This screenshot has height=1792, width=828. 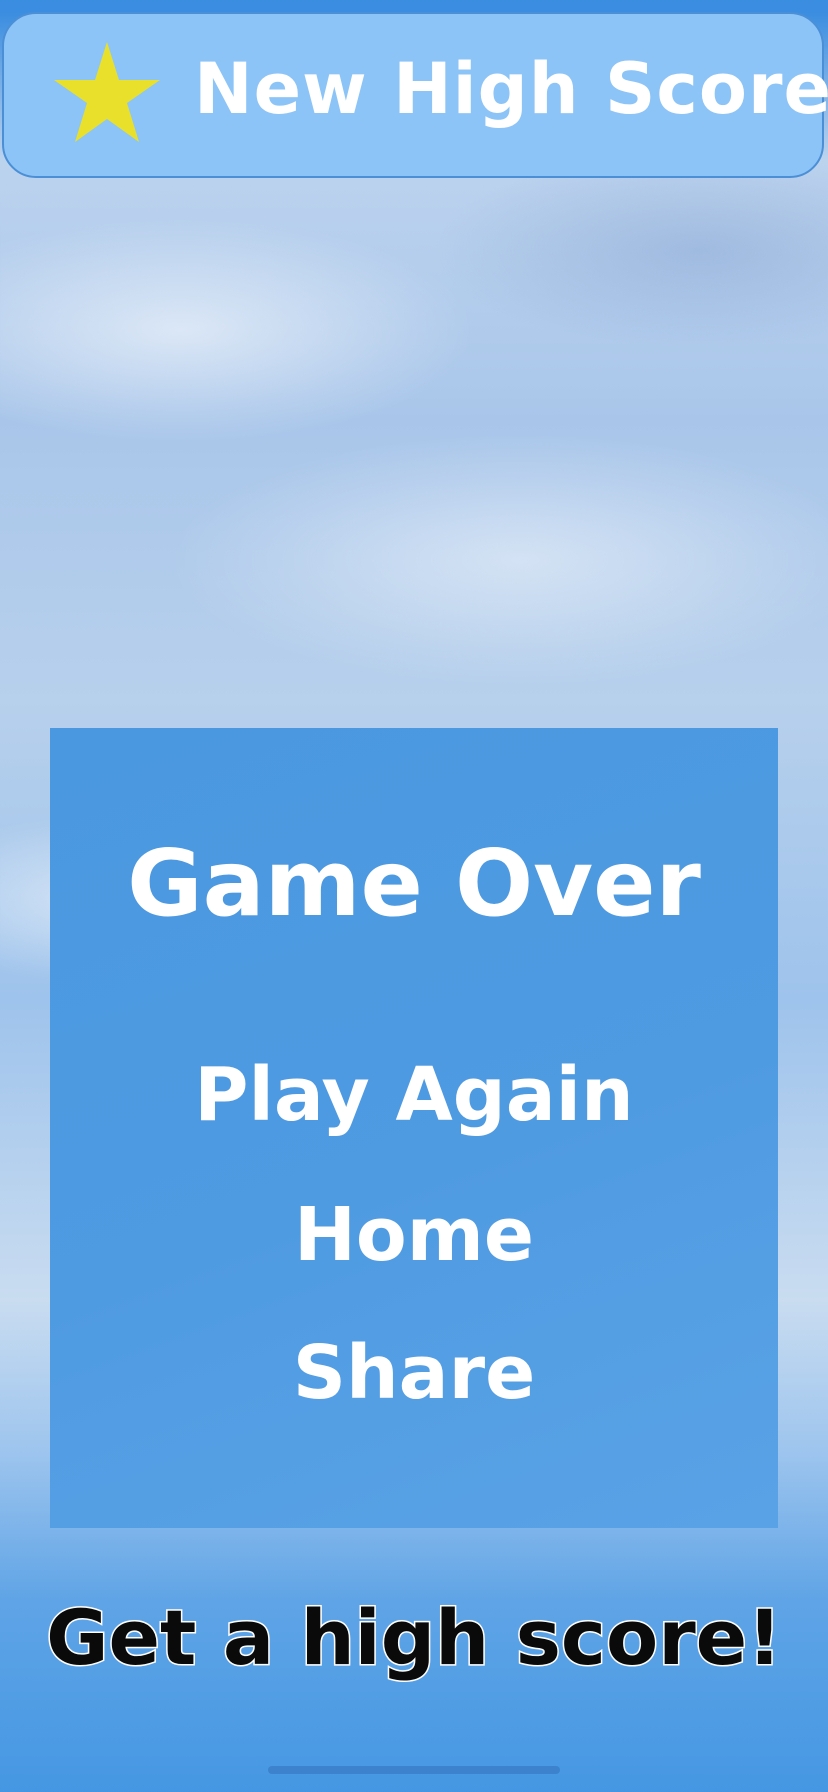 I want to click on home-indicator, so click(x=414, y=1770).